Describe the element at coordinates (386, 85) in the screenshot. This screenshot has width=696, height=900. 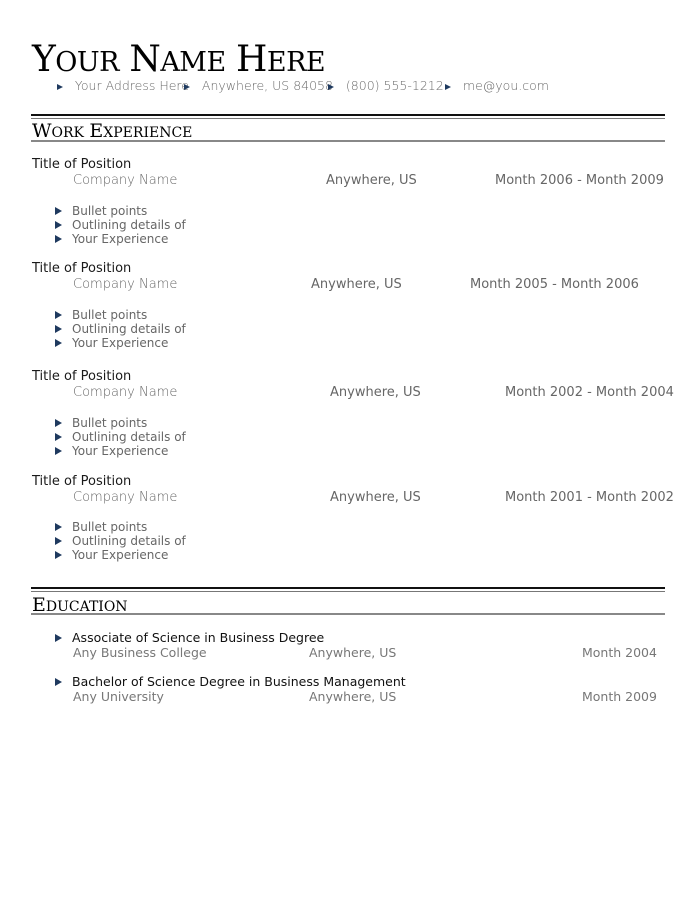
I see `contact-phone: (800) 555-1212` at that location.